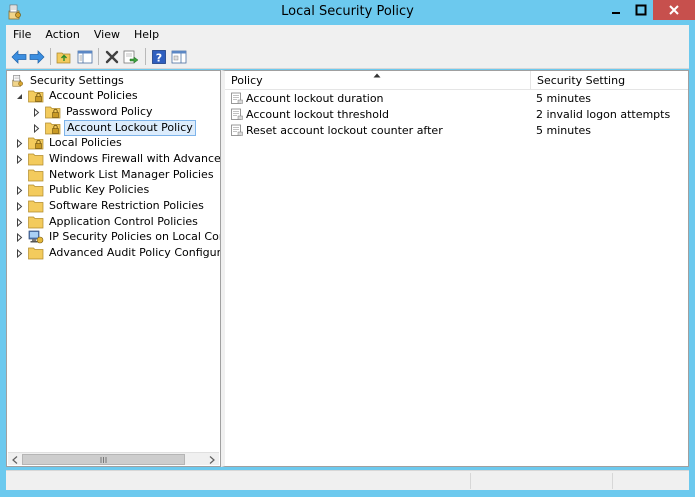 This screenshot has height=497, width=695. Describe the element at coordinates (135, 252) in the screenshot. I see `tree-item-label: Advanced Audit Policy Configuration` at that location.